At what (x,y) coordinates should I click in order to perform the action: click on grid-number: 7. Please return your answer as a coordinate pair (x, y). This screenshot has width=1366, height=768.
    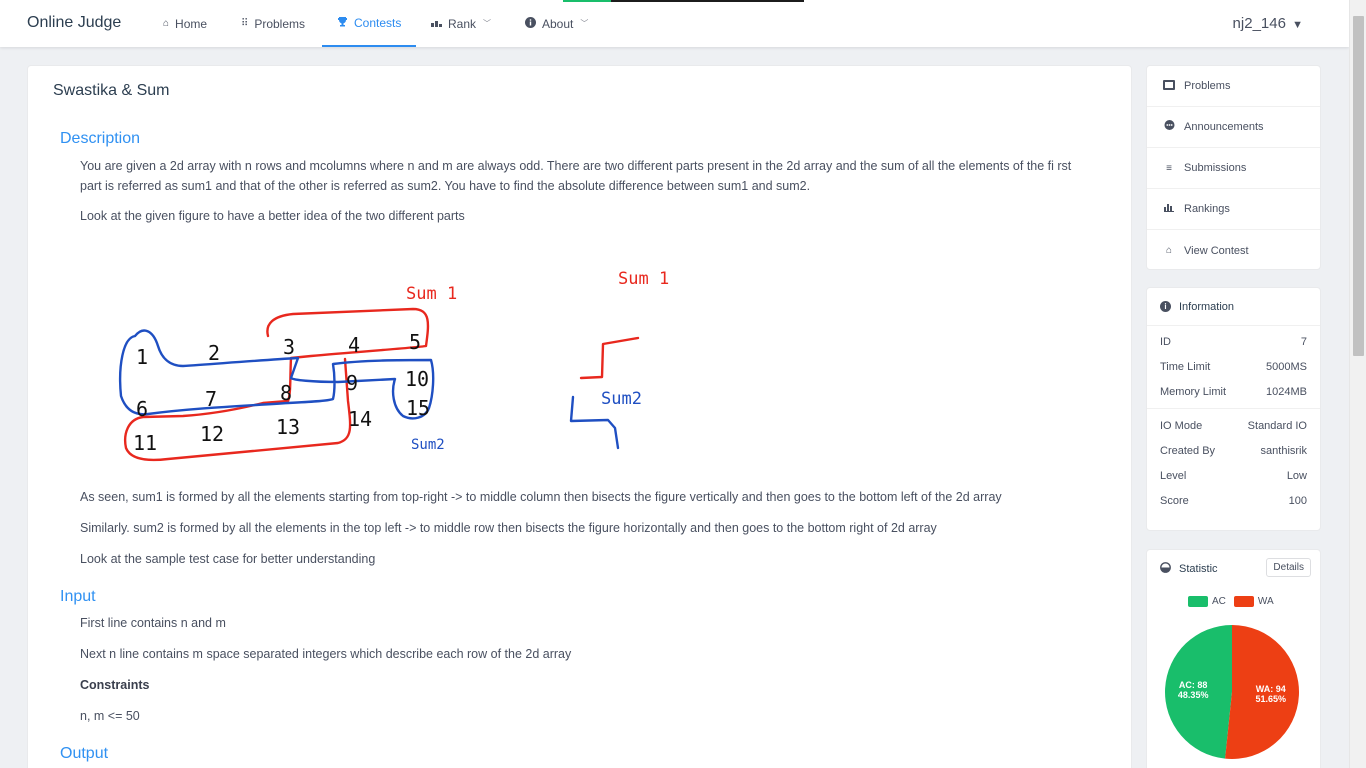
    Looking at the image, I should click on (211, 399).